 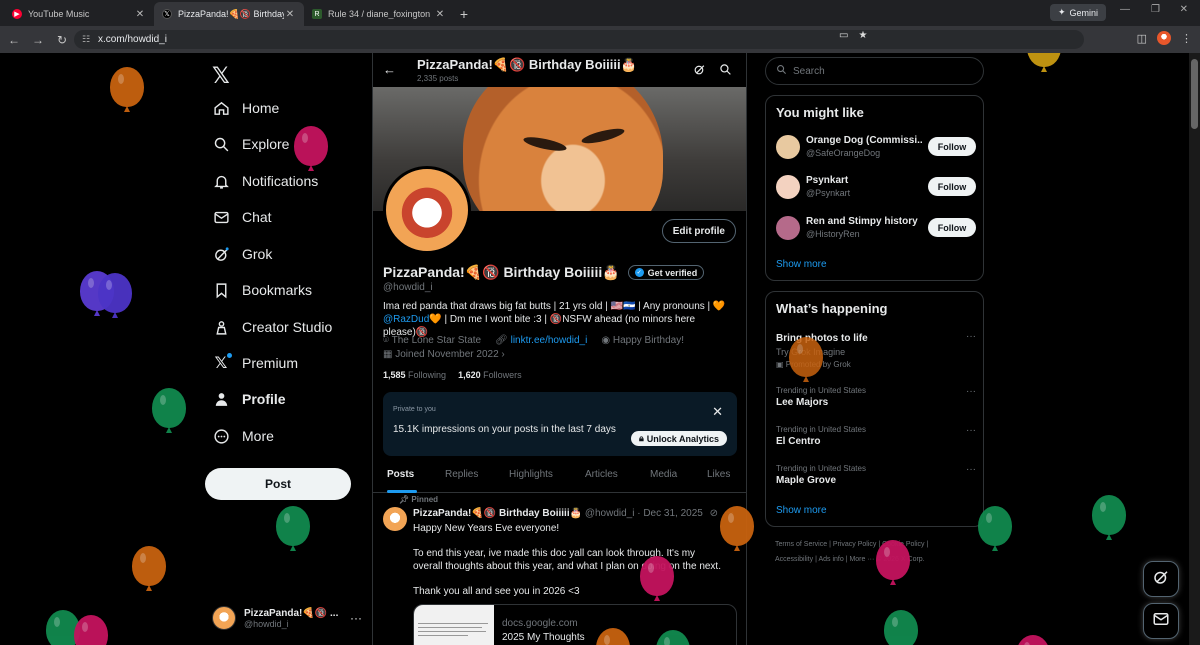 What do you see at coordinates (249, 399) in the screenshot?
I see `sidebar-item-profile: Profile` at bounding box center [249, 399].